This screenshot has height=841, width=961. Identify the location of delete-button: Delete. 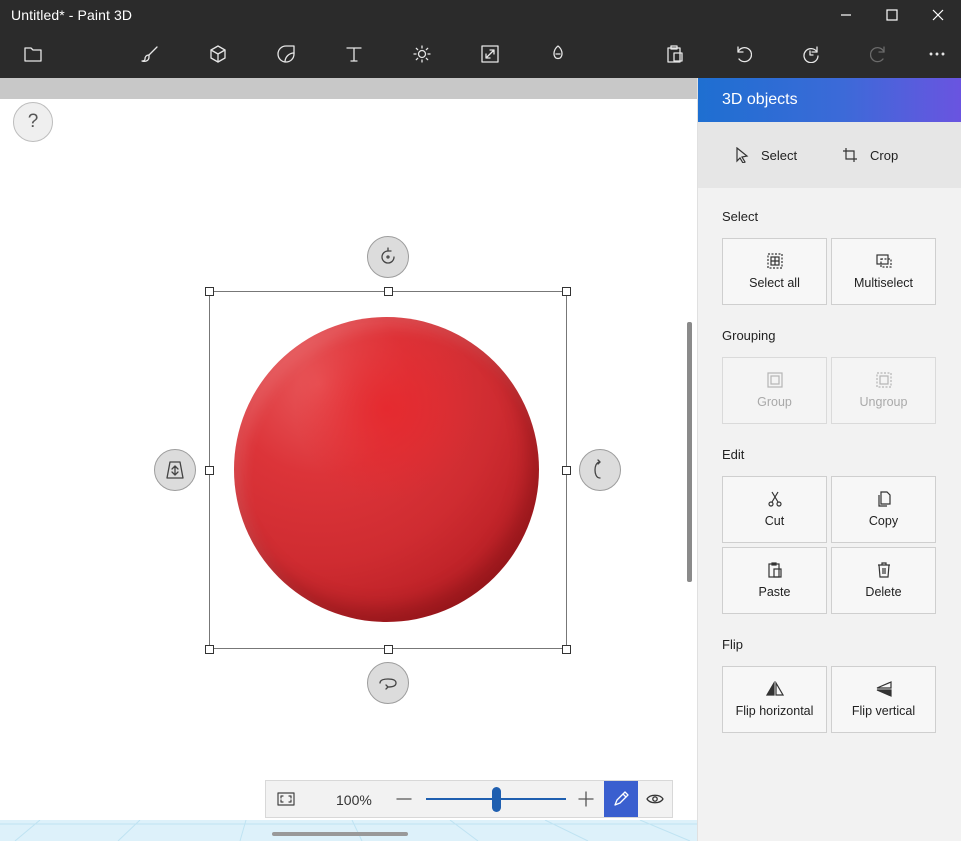
(883, 580).